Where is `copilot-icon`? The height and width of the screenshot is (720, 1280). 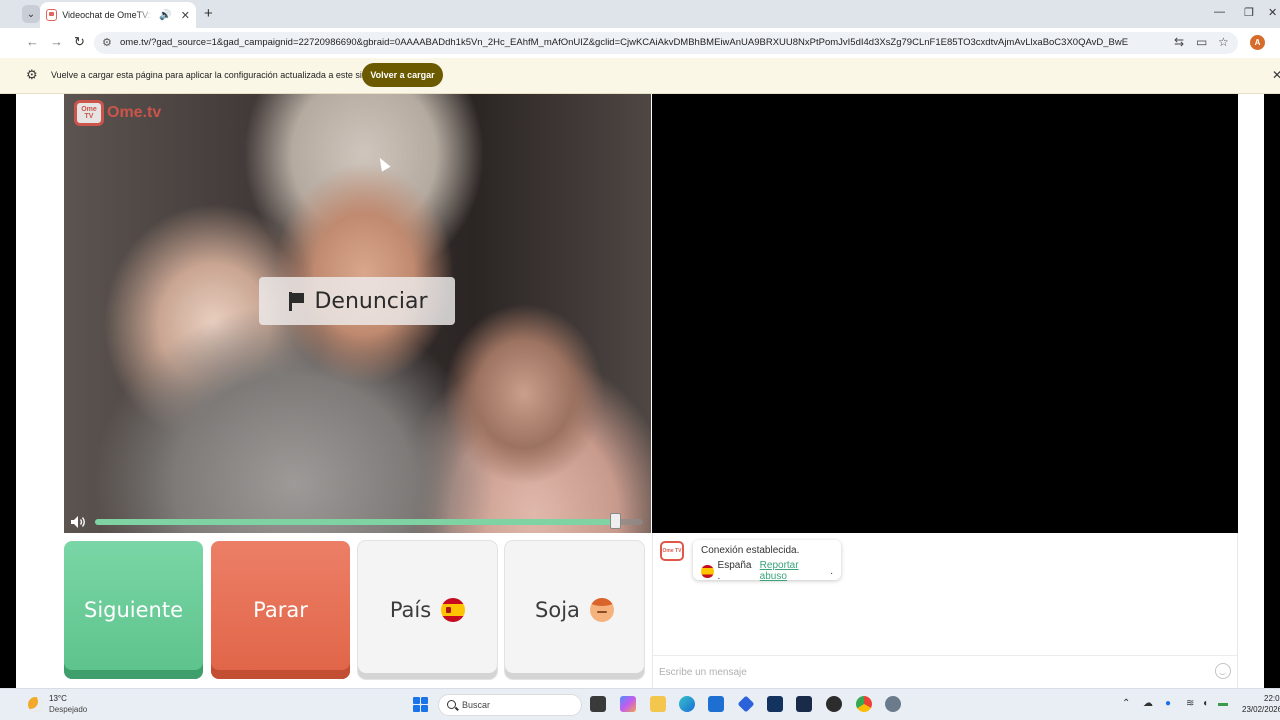
copilot-icon is located at coordinates (628, 704).